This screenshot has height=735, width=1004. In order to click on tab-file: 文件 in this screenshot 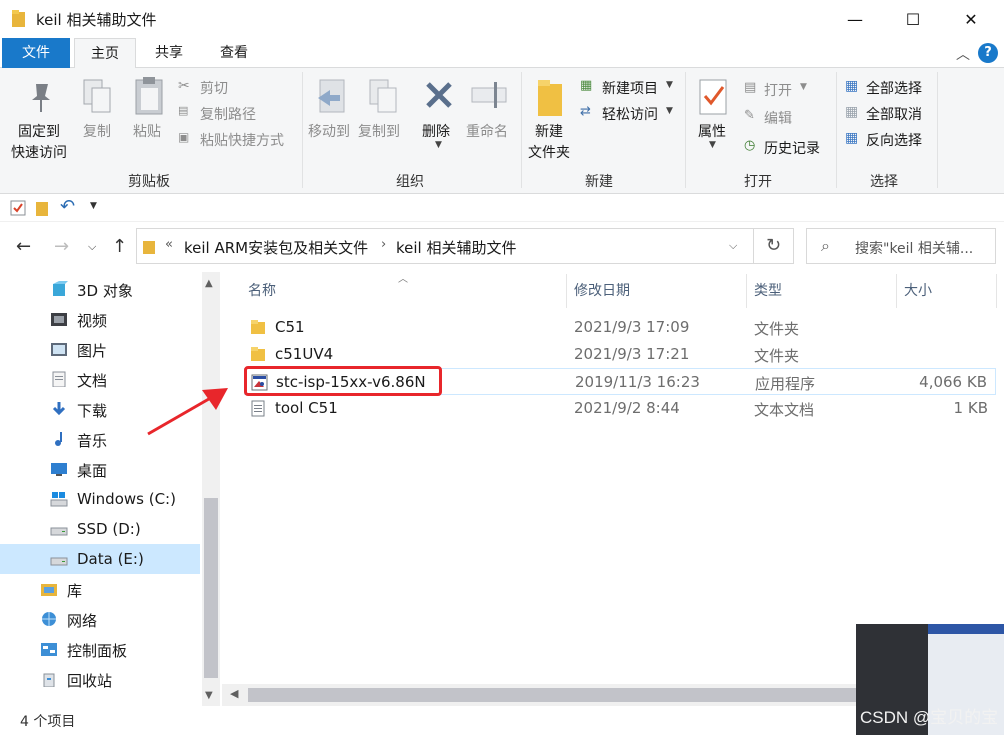, I will do `click(36, 53)`.